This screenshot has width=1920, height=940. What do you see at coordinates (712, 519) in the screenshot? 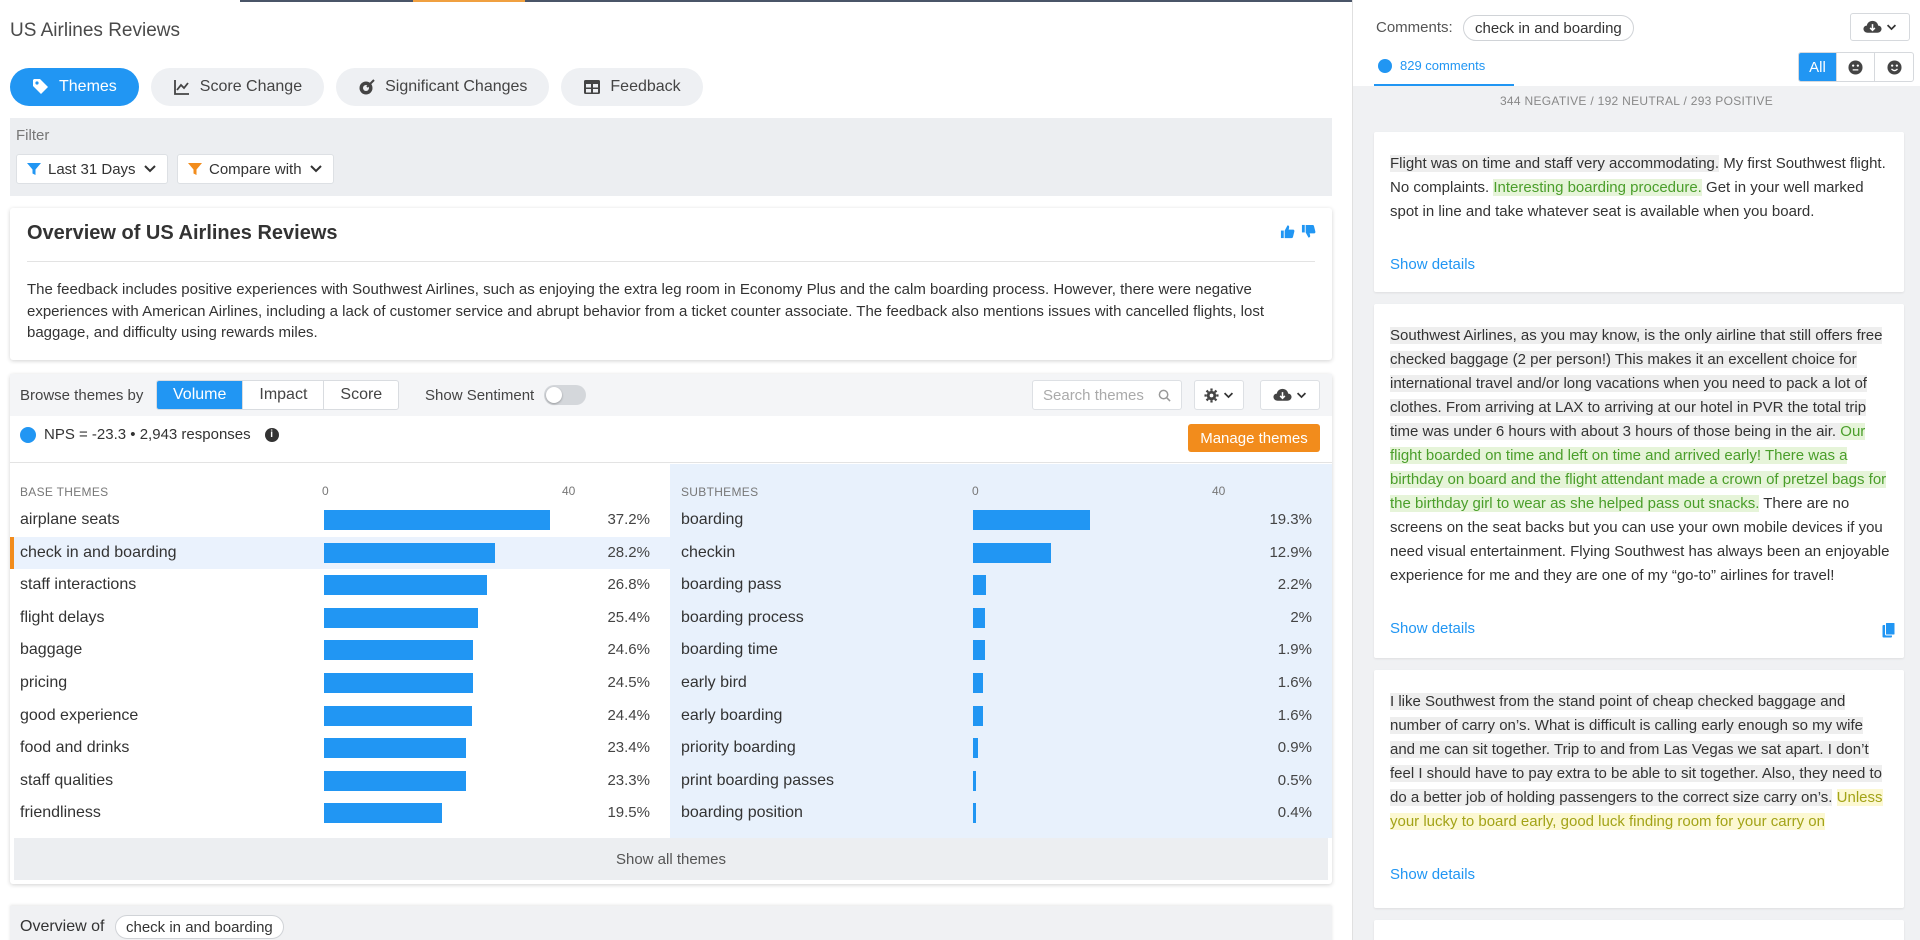
I see `theme-label: boarding` at bounding box center [712, 519].